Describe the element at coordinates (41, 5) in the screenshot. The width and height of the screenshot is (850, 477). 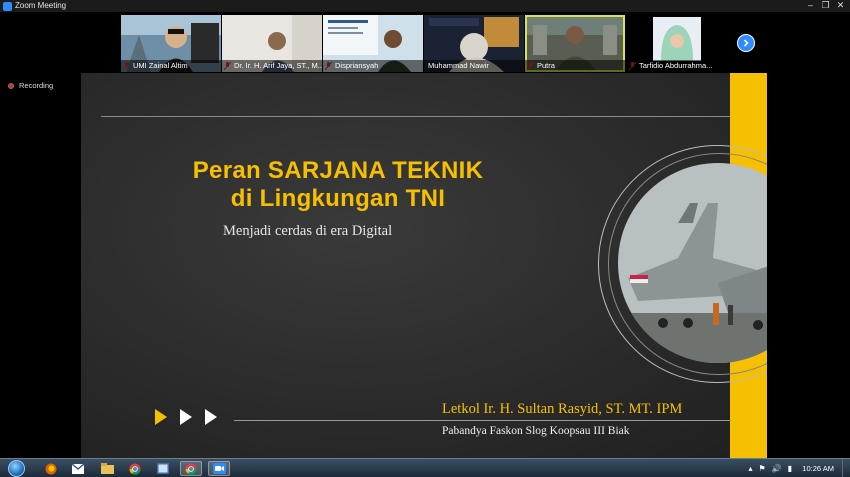
I see `window-title: Zoom Meeting` at that location.